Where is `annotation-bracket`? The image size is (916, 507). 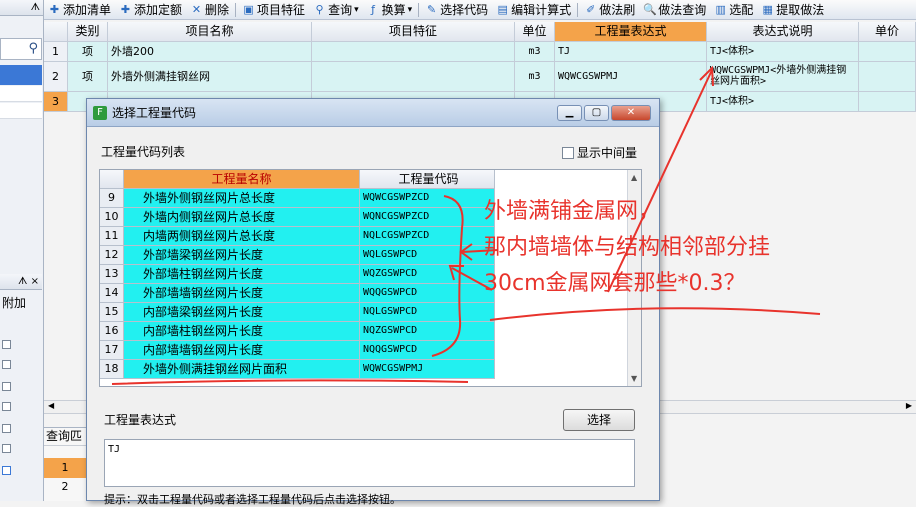 annotation-bracket is located at coordinates (447, 276).